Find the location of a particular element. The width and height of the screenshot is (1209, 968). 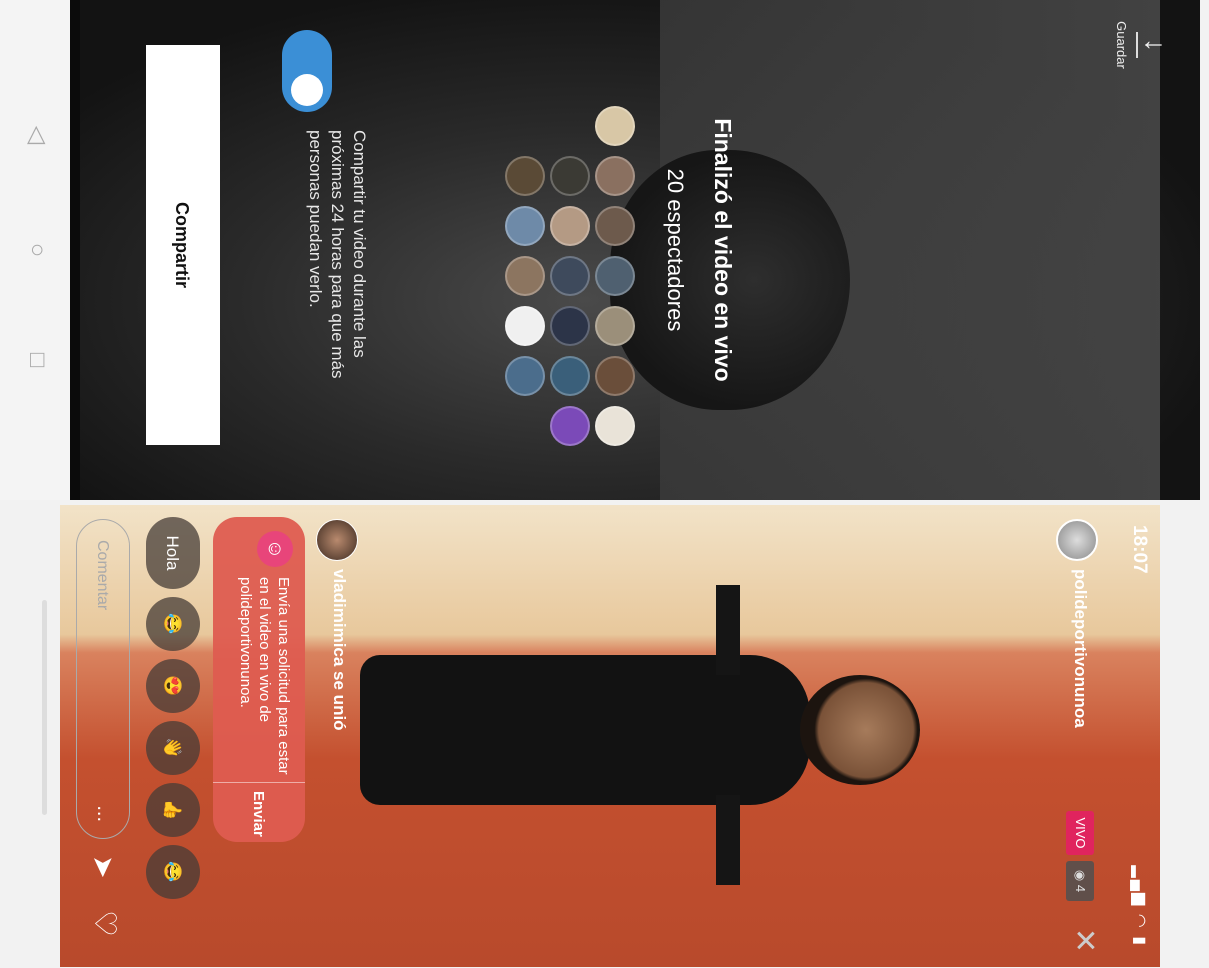

viewer-count-badge: ◉ 4 is located at coordinates (1080, 881).